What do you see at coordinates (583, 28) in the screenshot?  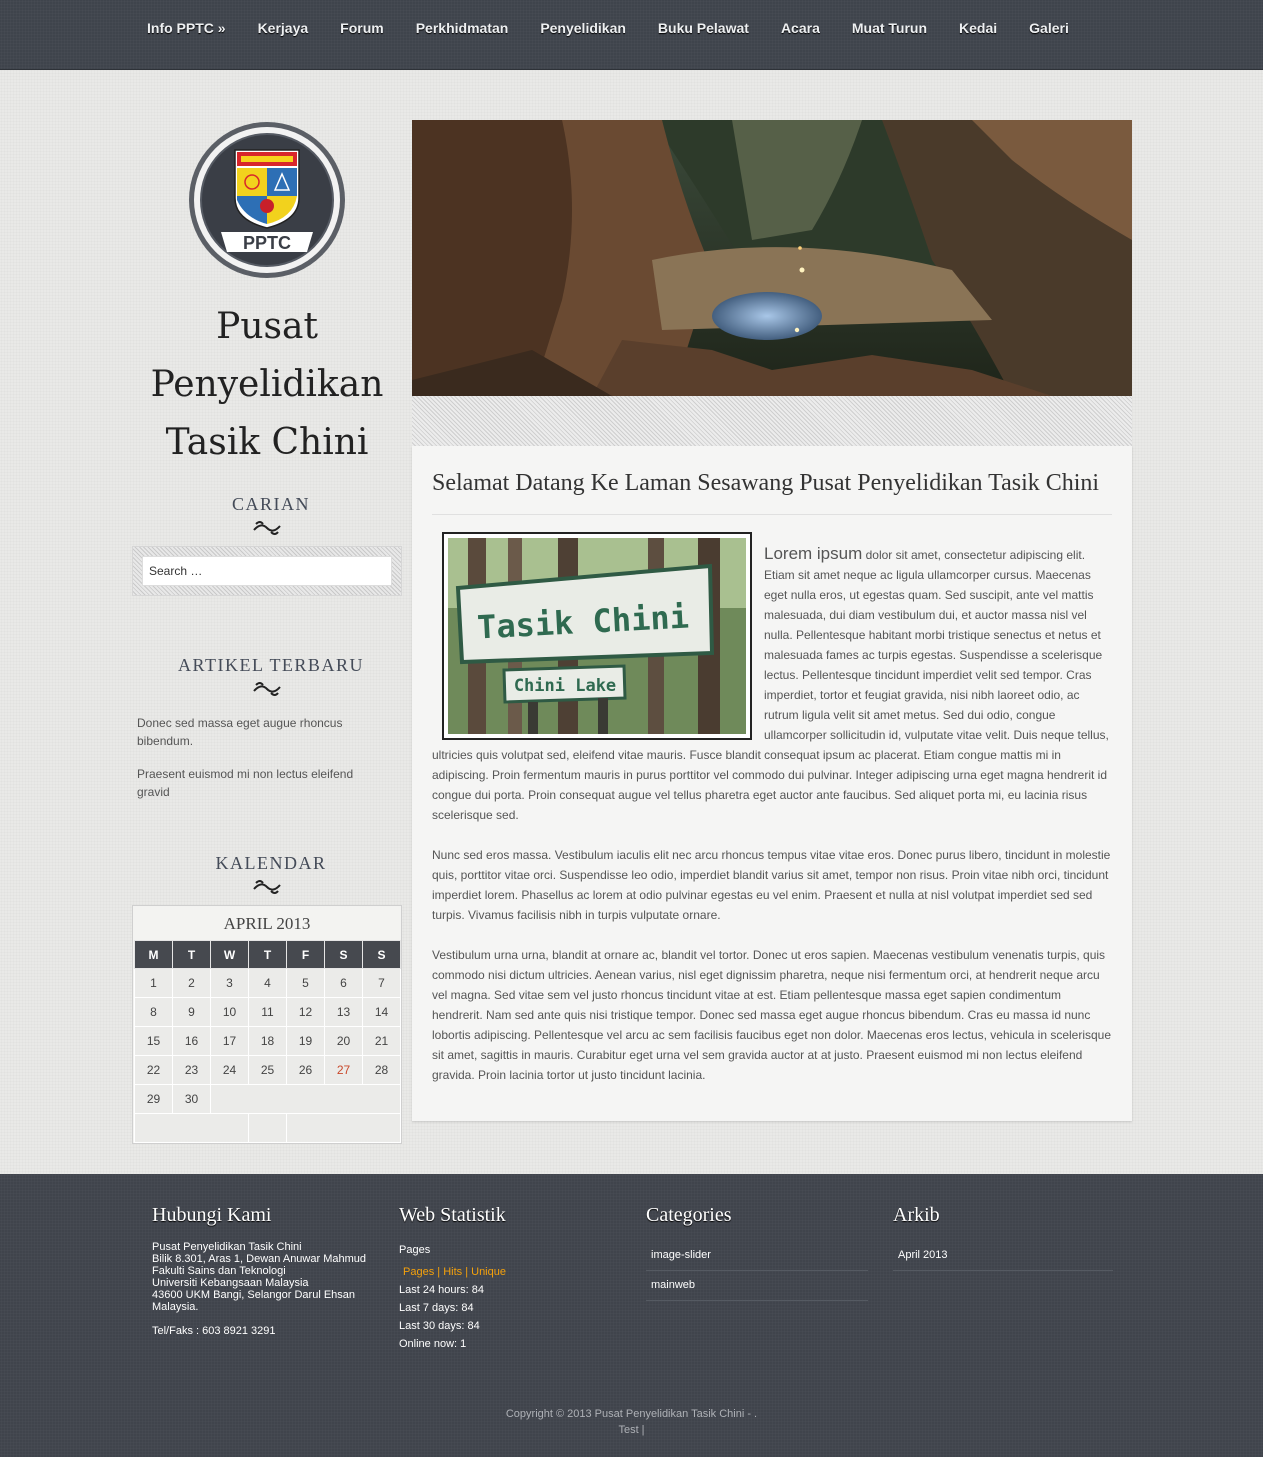 I see `nav-item-penyelidikan: Penyelidikan` at bounding box center [583, 28].